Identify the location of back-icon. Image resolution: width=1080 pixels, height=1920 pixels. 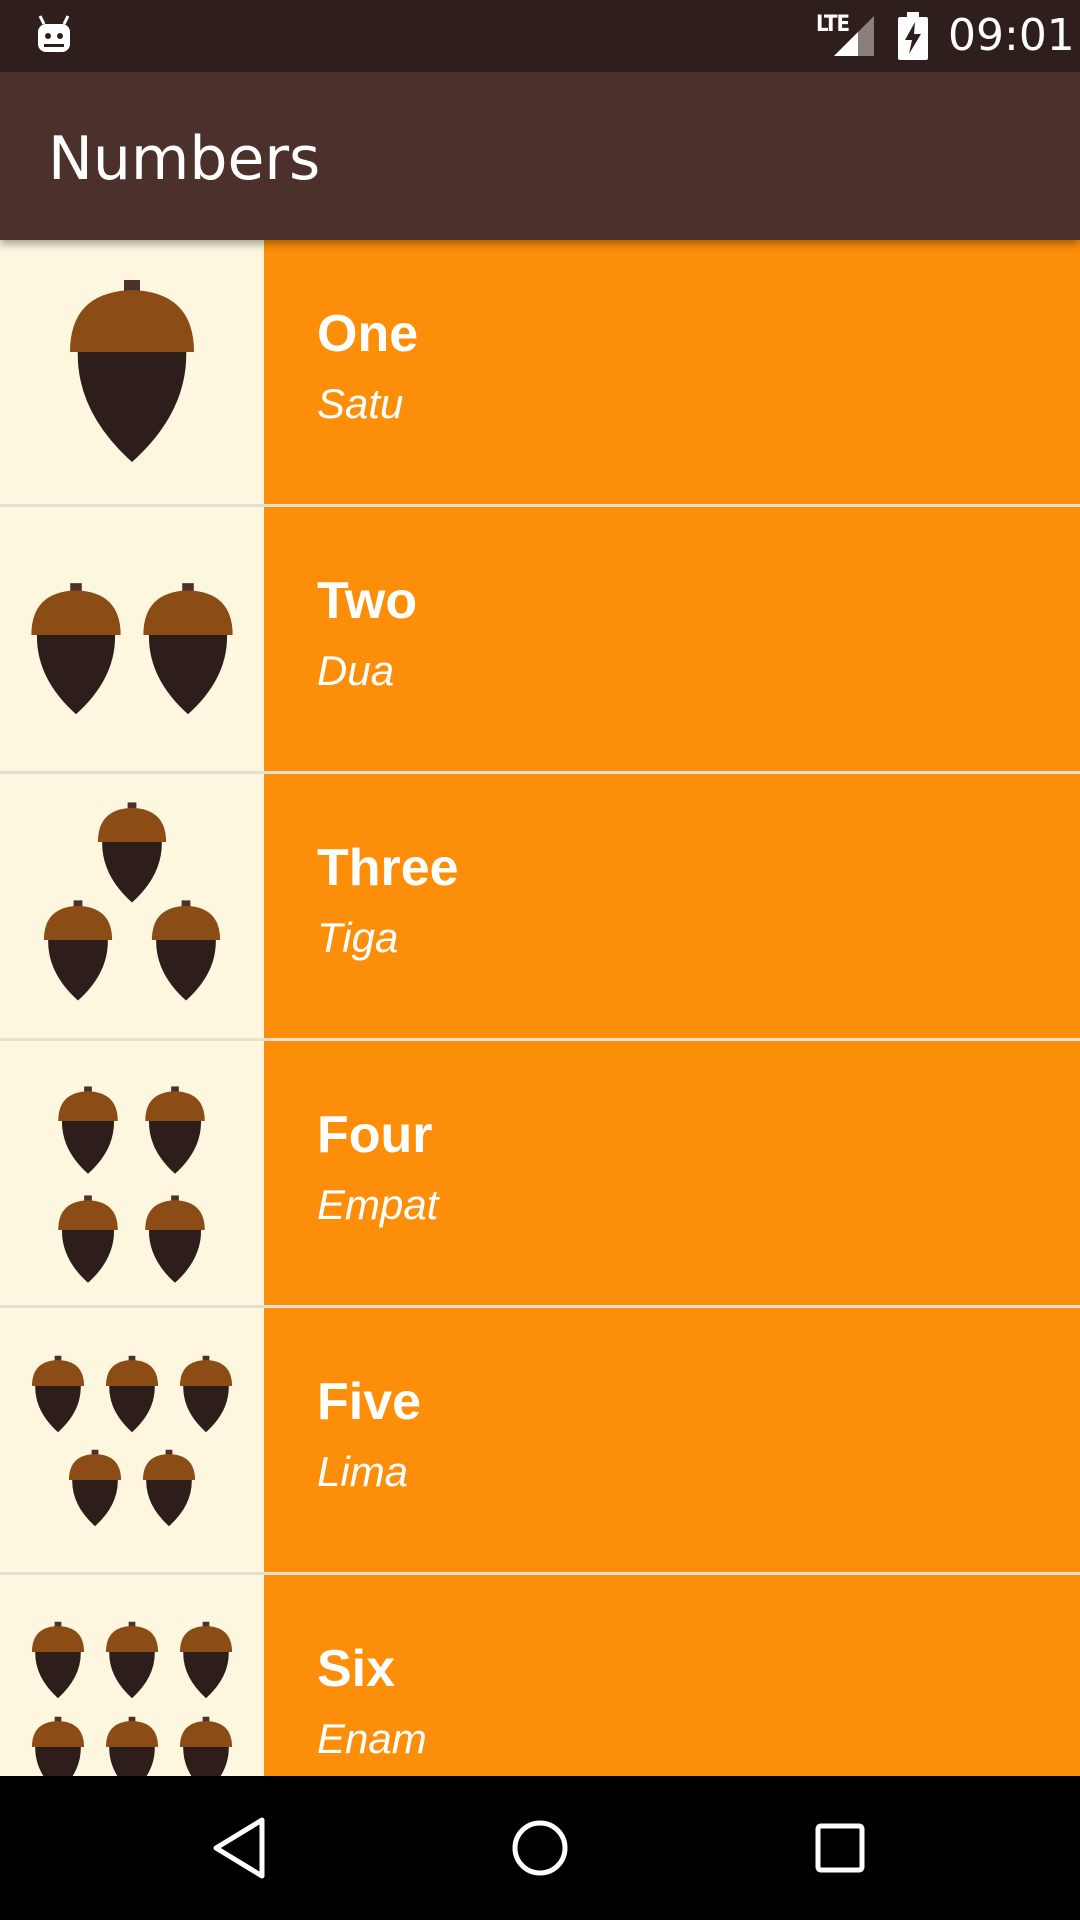
(240, 1848).